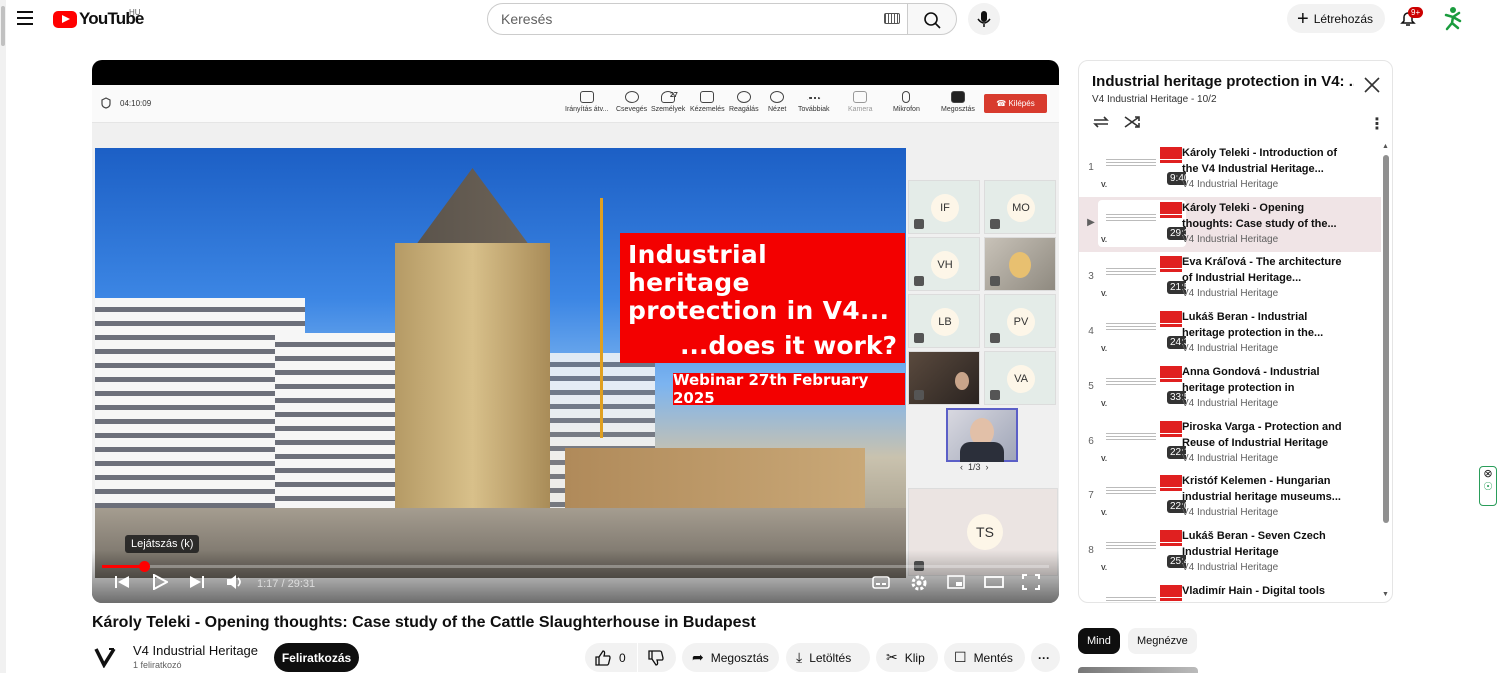  Describe the element at coordinates (1142, 168) in the screenshot. I see `playlist-item-thumbnail: V.9:40` at that location.